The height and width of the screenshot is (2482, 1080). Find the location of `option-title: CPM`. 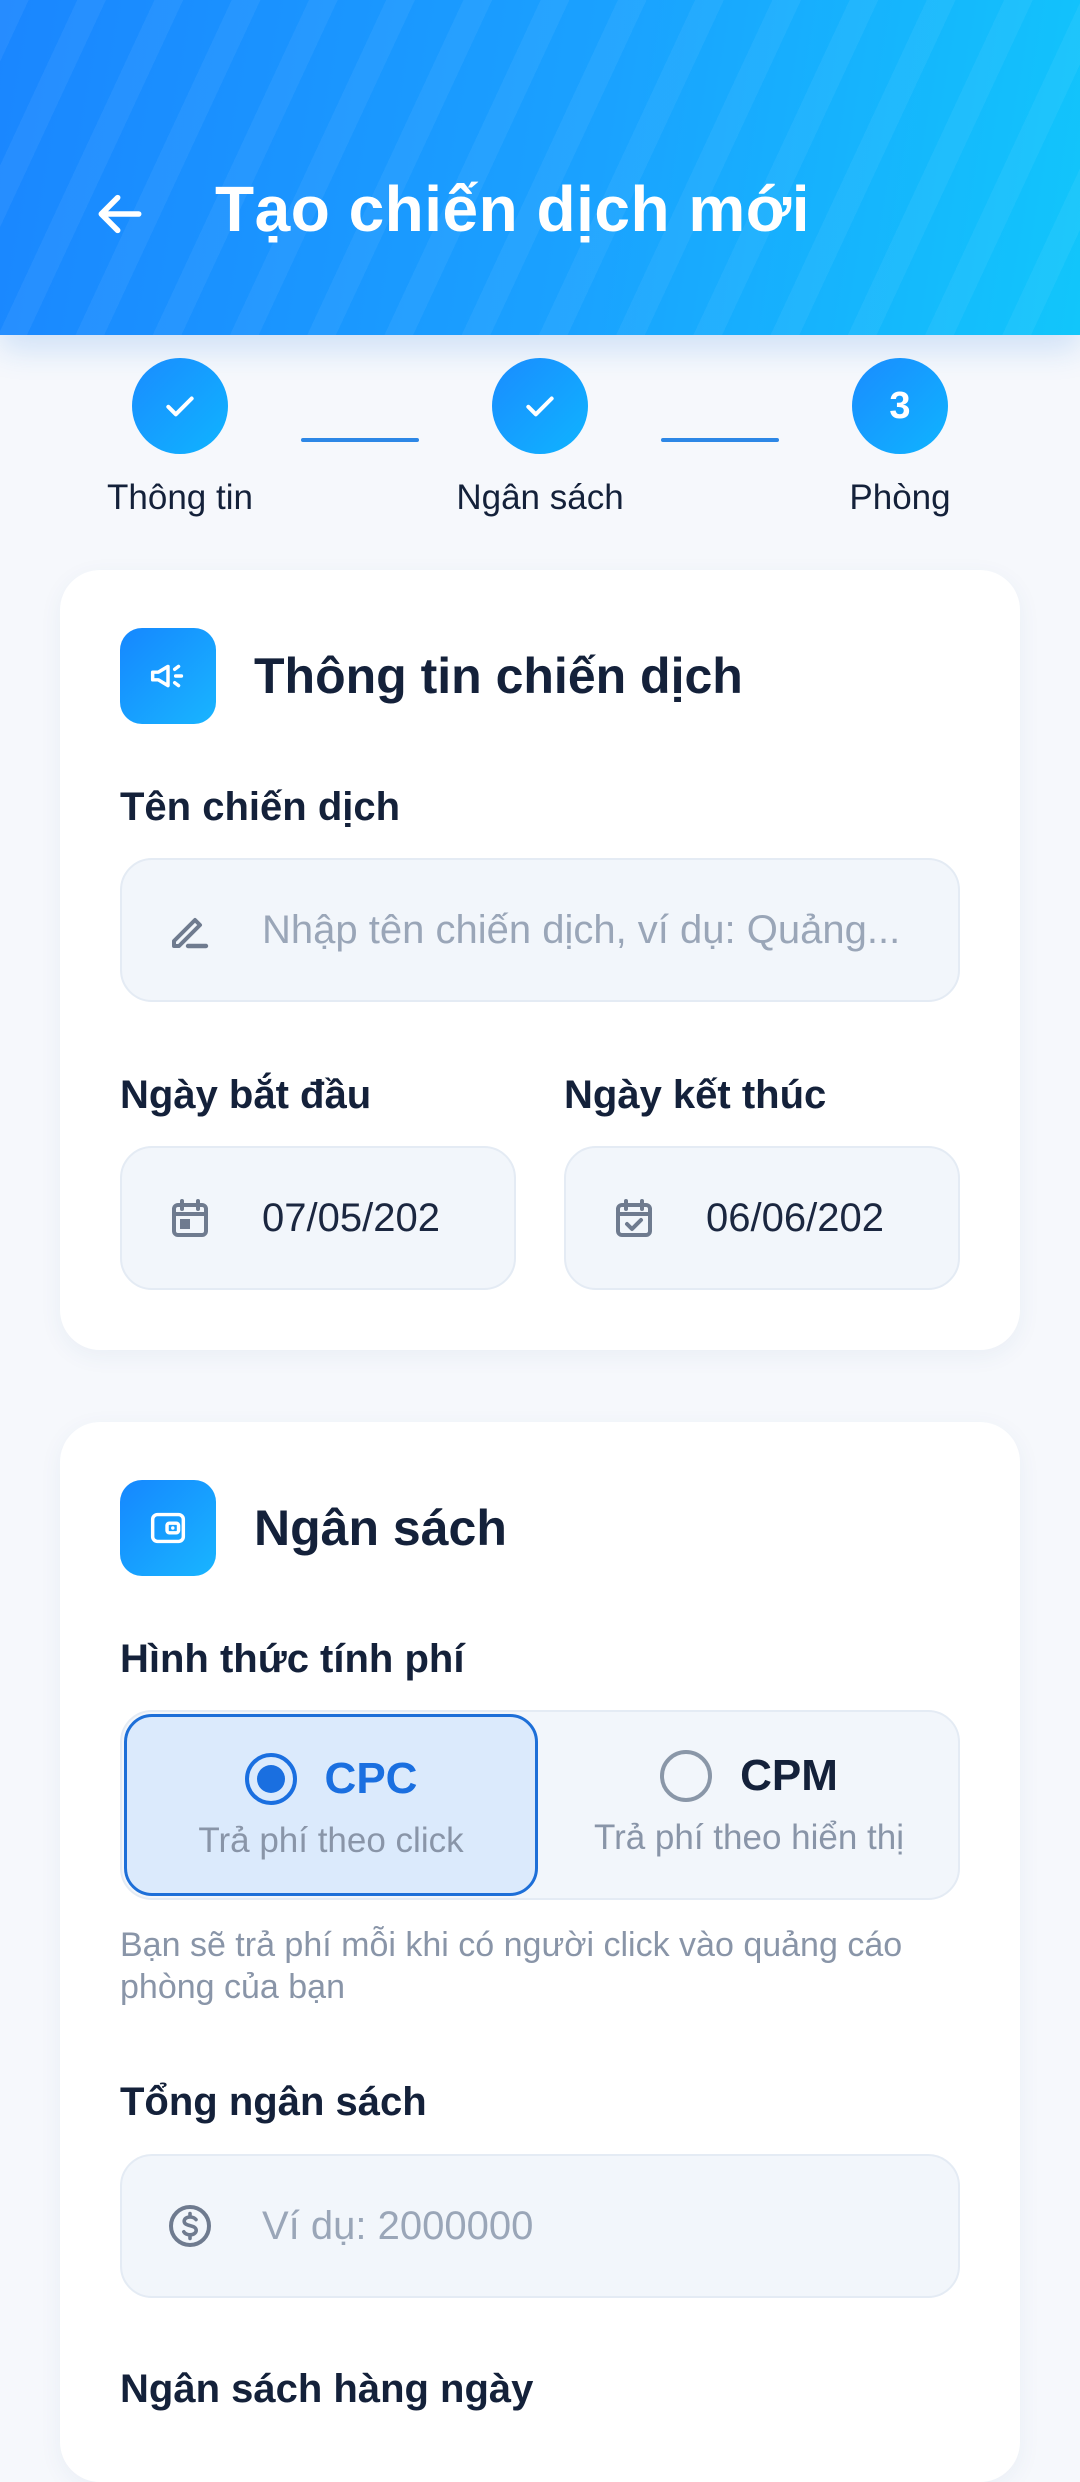

option-title: CPM is located at coordinates (789, 1775).